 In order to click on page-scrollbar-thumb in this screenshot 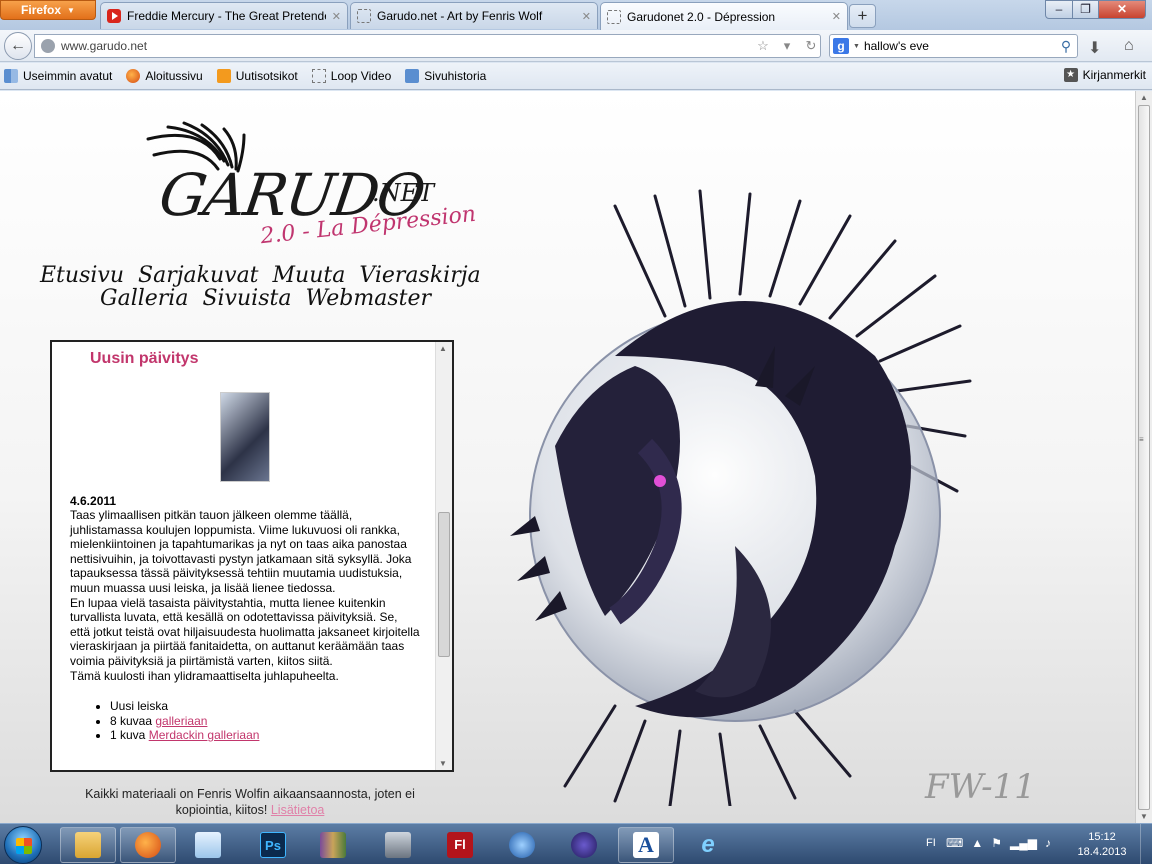, I will do `click(1144, 457)`.